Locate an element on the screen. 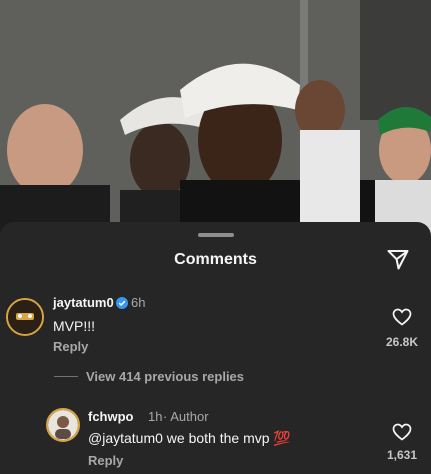 This screenshot has height=474, width=431. reply-like-button is located at coordinates (402, 432).